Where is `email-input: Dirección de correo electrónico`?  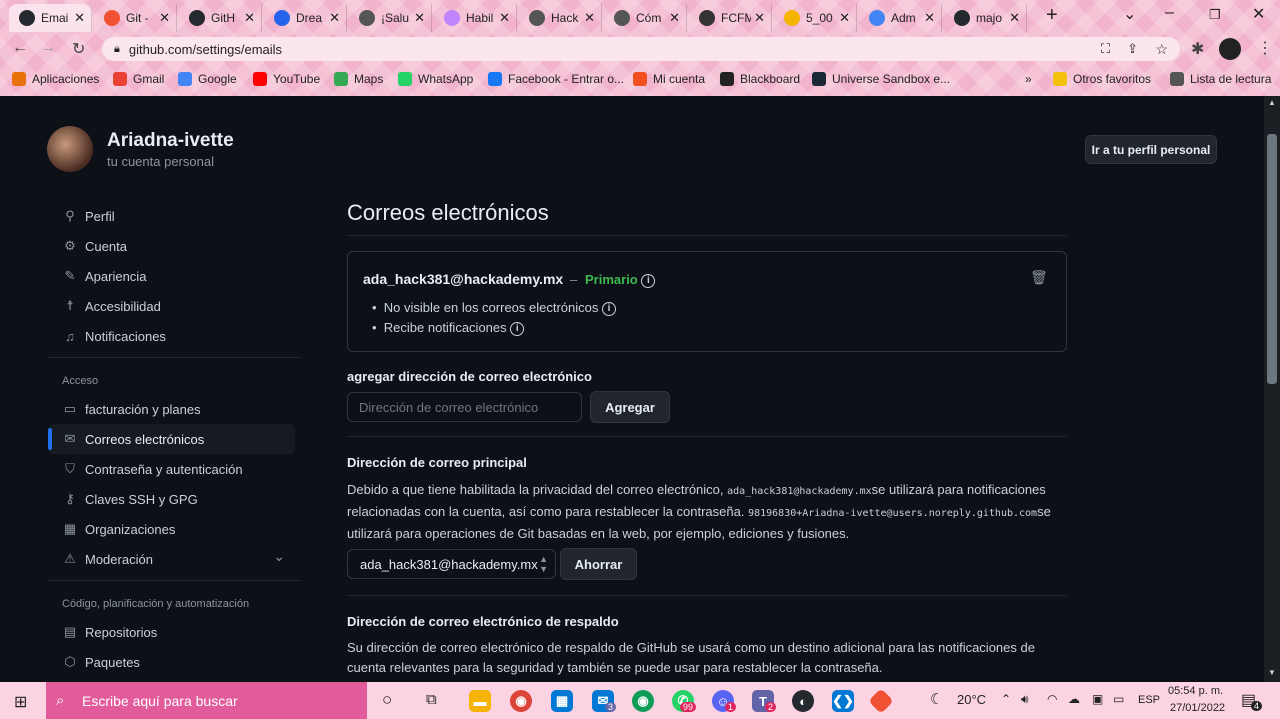 email-input: Dirección de correo electrónico is located at coordinates (464, 407).